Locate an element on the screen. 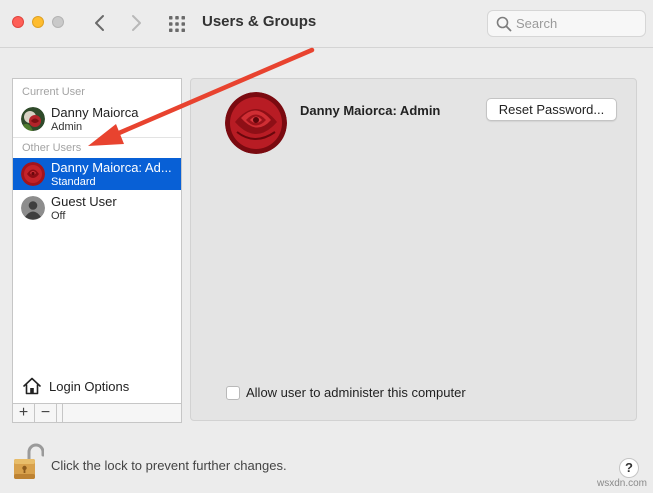 Image resolution: width=653 pixels, height=493 pixels. user-name: Danny Maiorca is located at coordinates (95, 112).